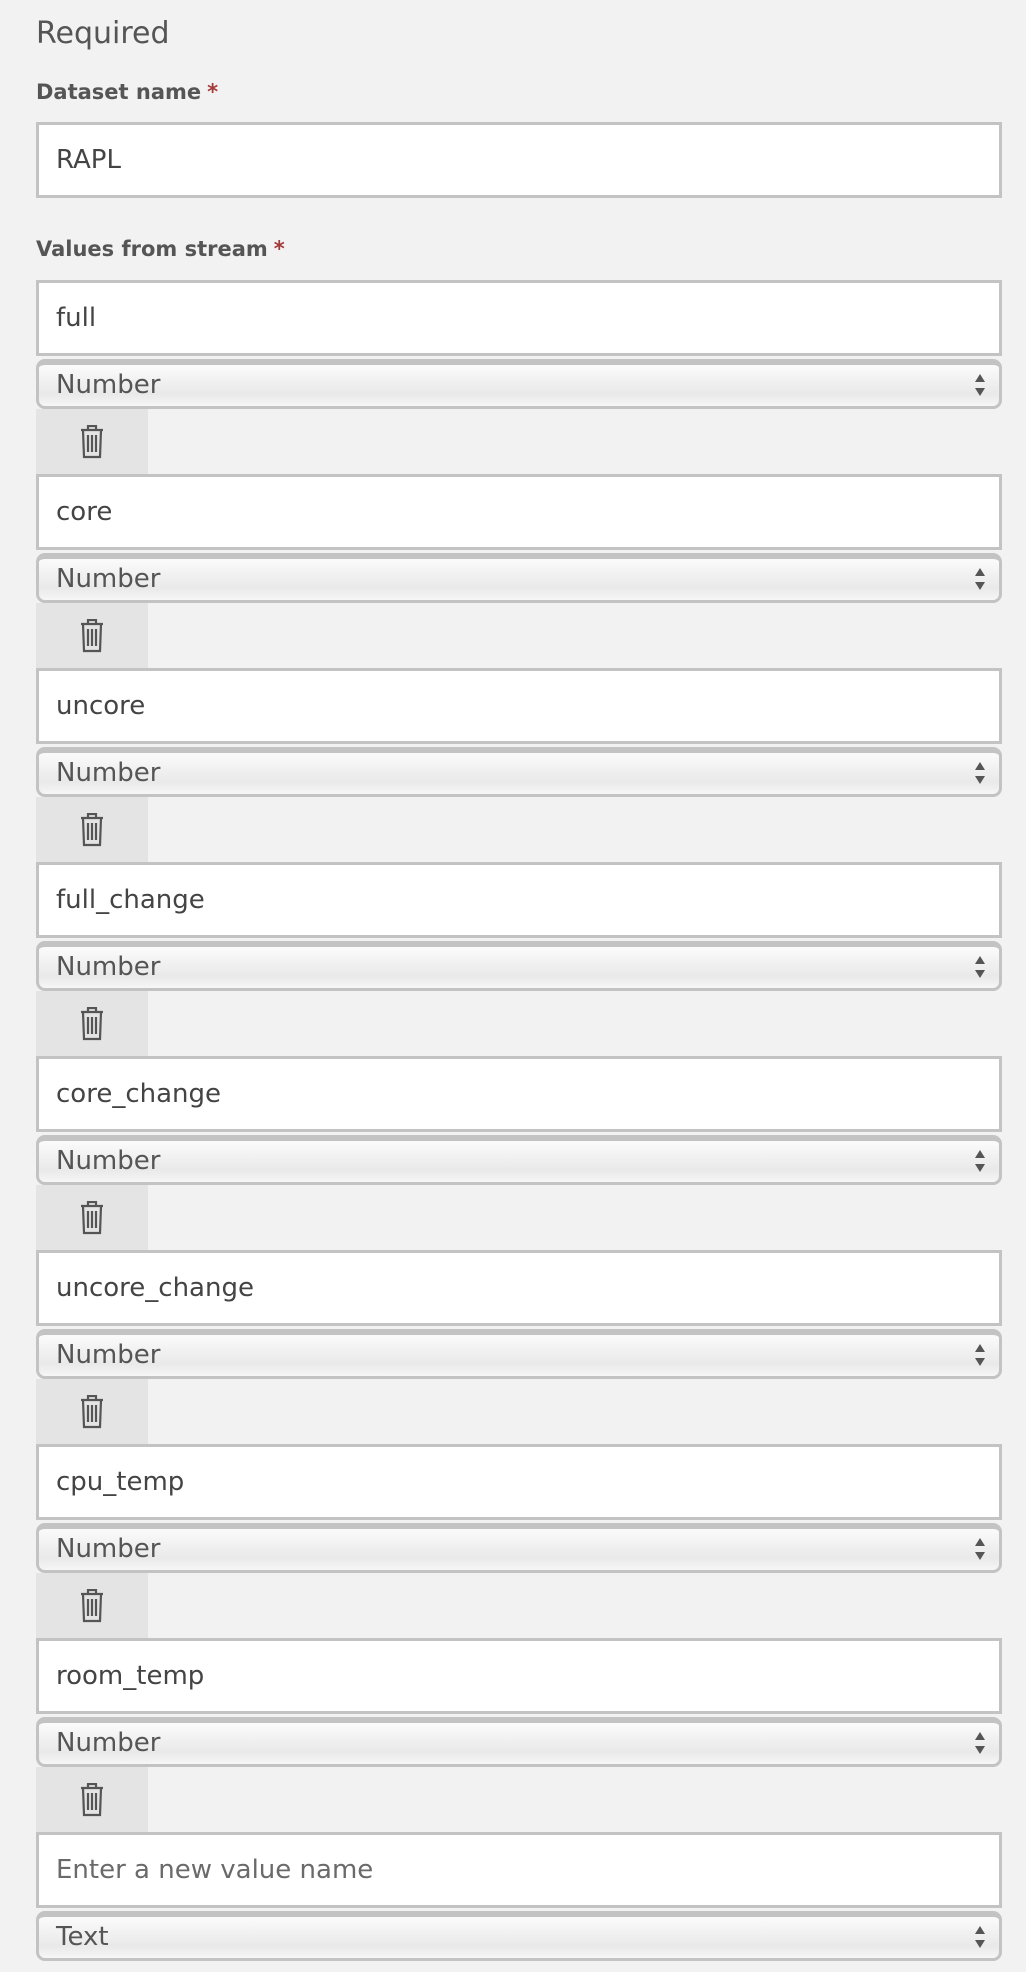  What do you see at coordinates (519, 160) in the screenshot?
I see `dataset-name-input` at bounding box center [519, 160].